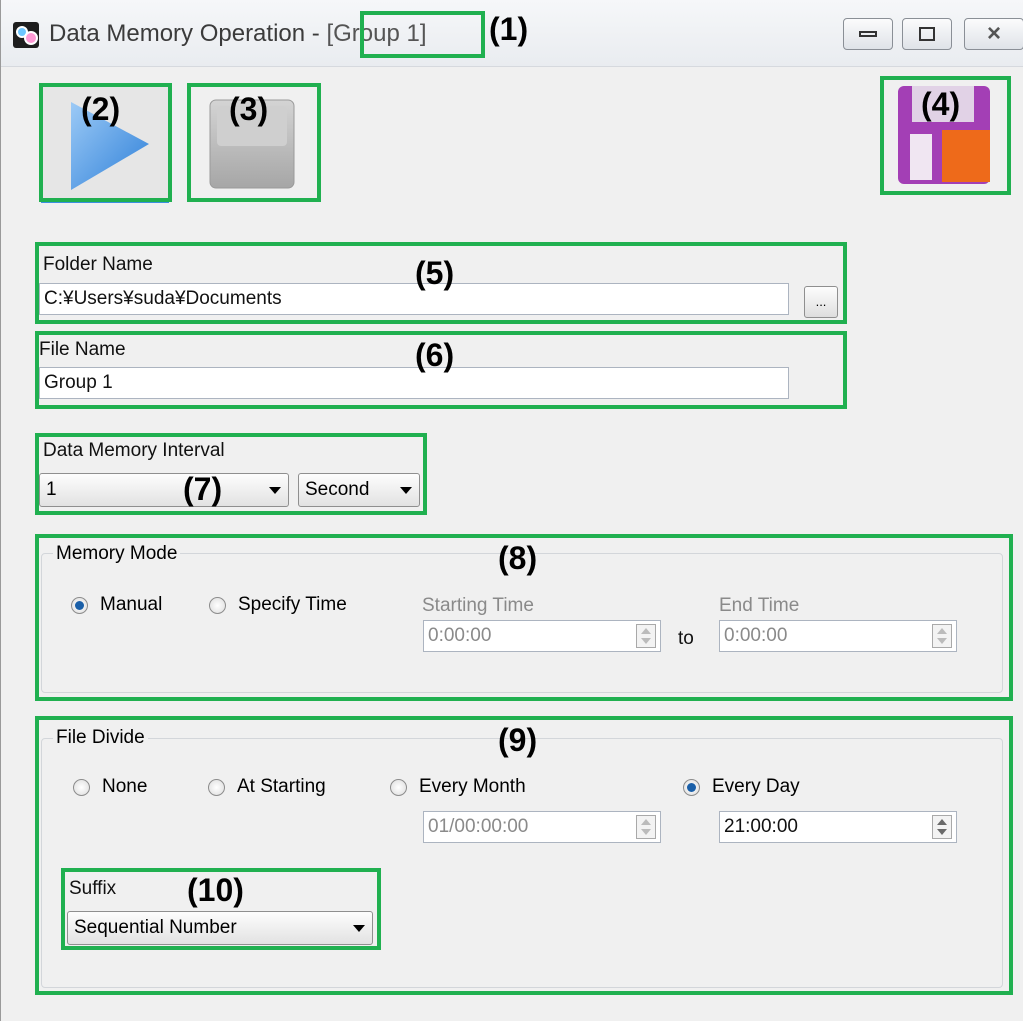 Image resolution: width=1023 pixels, height=1021 pixels. I want to click on minimize-icon, so click(868, 34).